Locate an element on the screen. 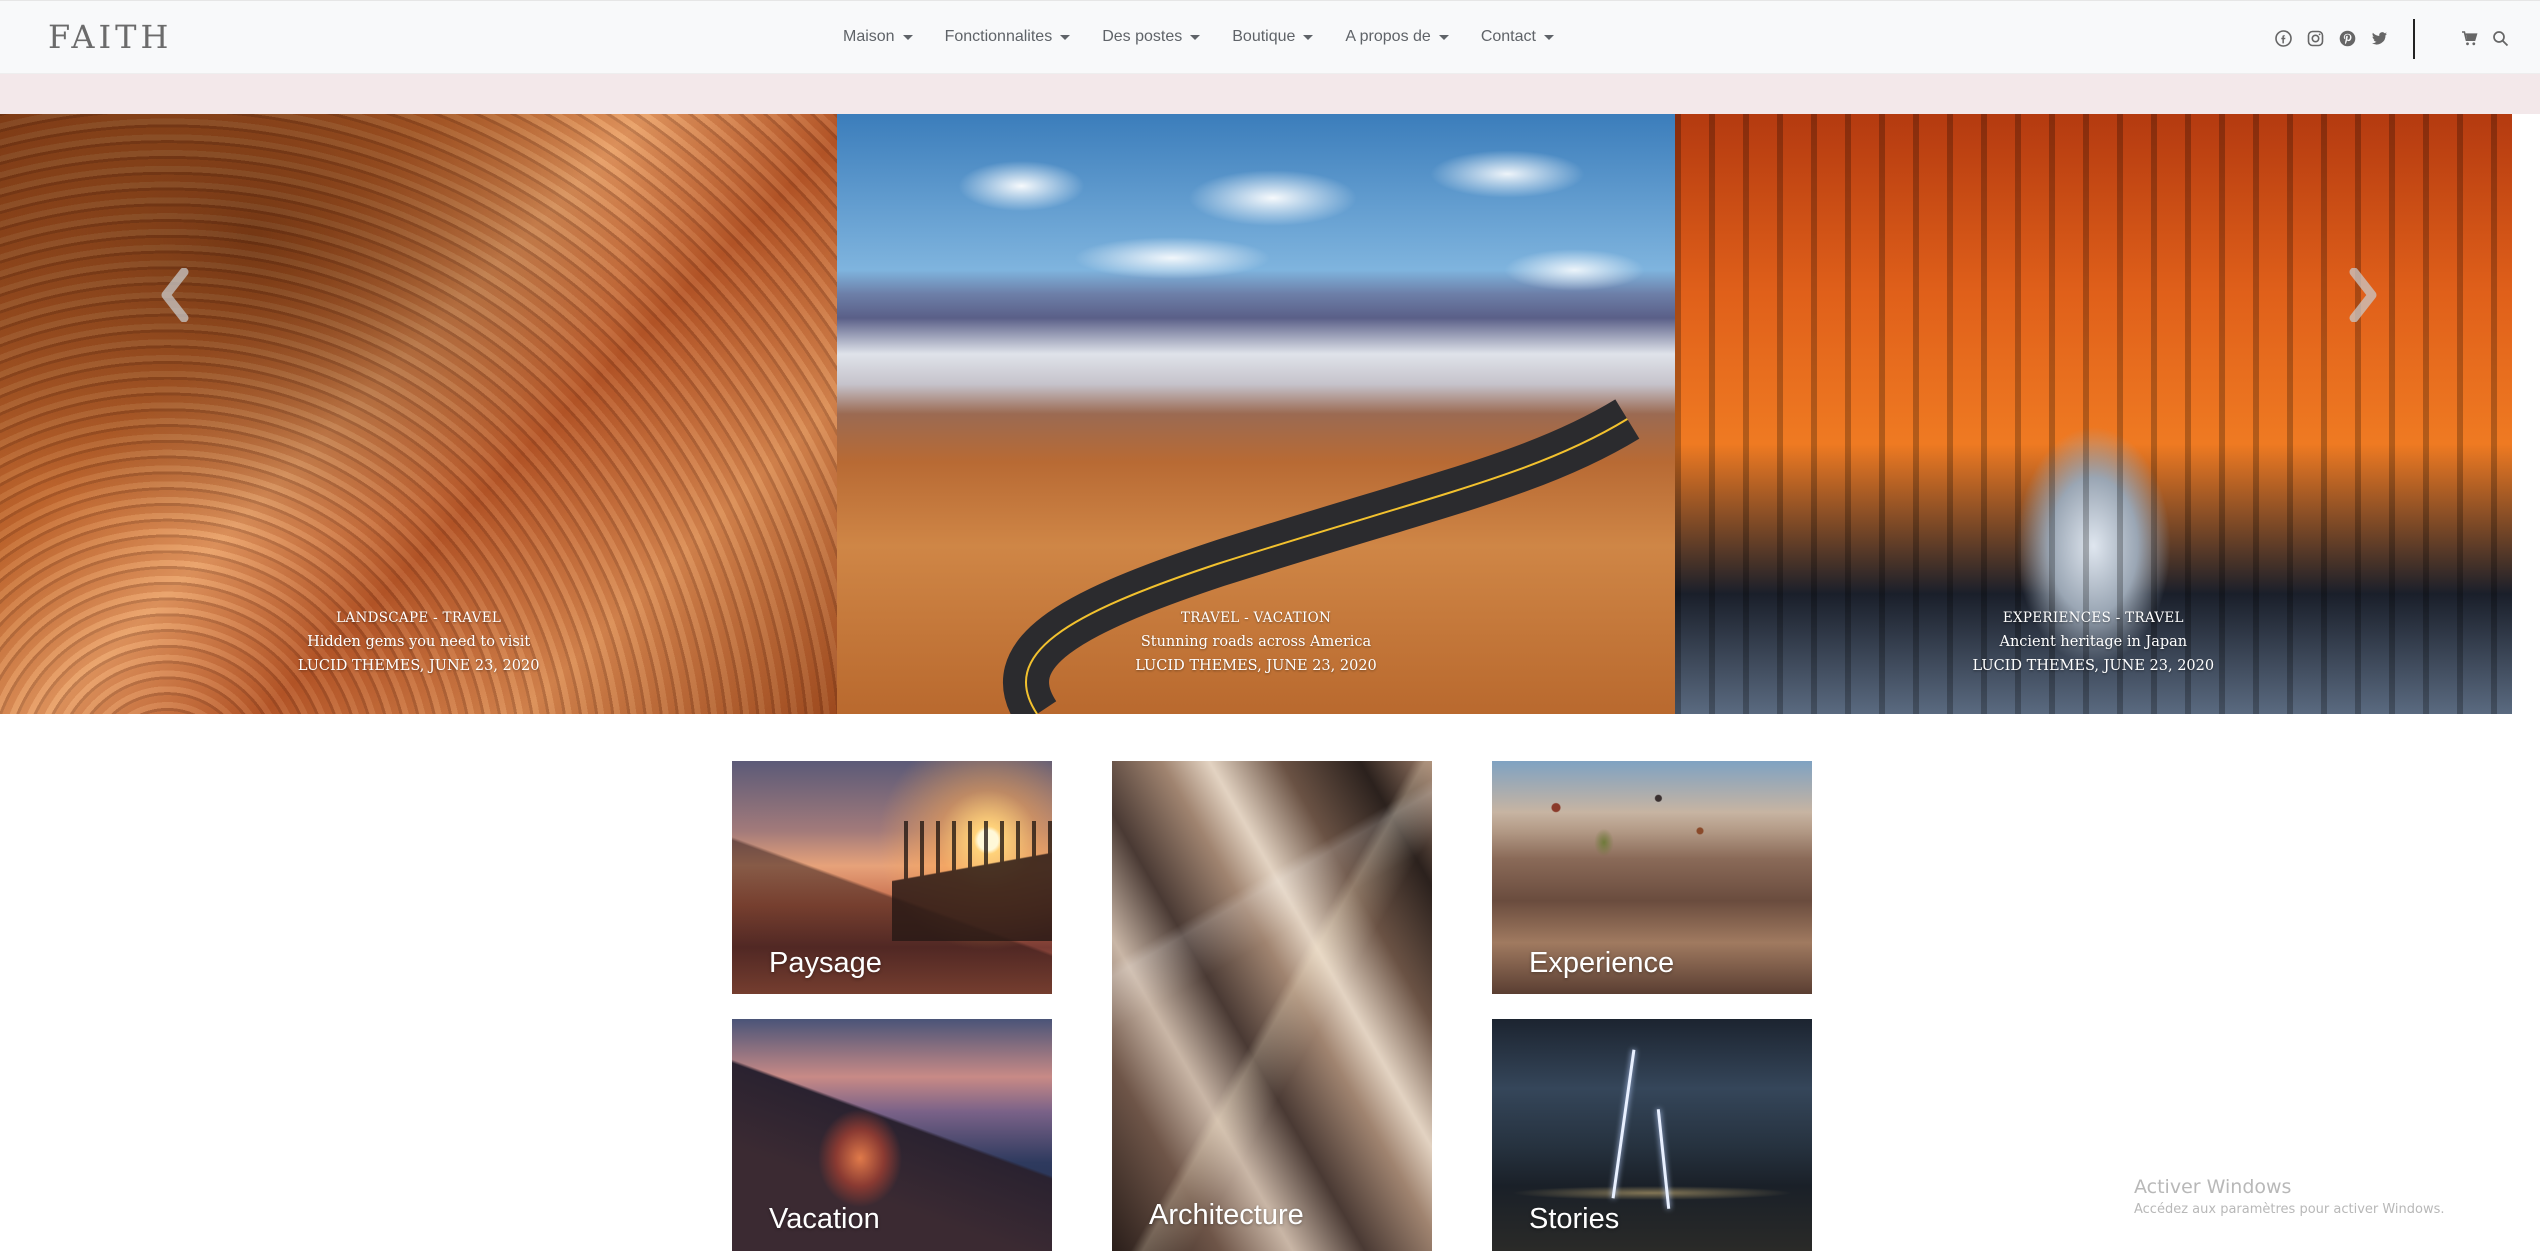 The image size is (2540, 1251). category-tile-paysage: Paysage is located at coordinates (892, 877).